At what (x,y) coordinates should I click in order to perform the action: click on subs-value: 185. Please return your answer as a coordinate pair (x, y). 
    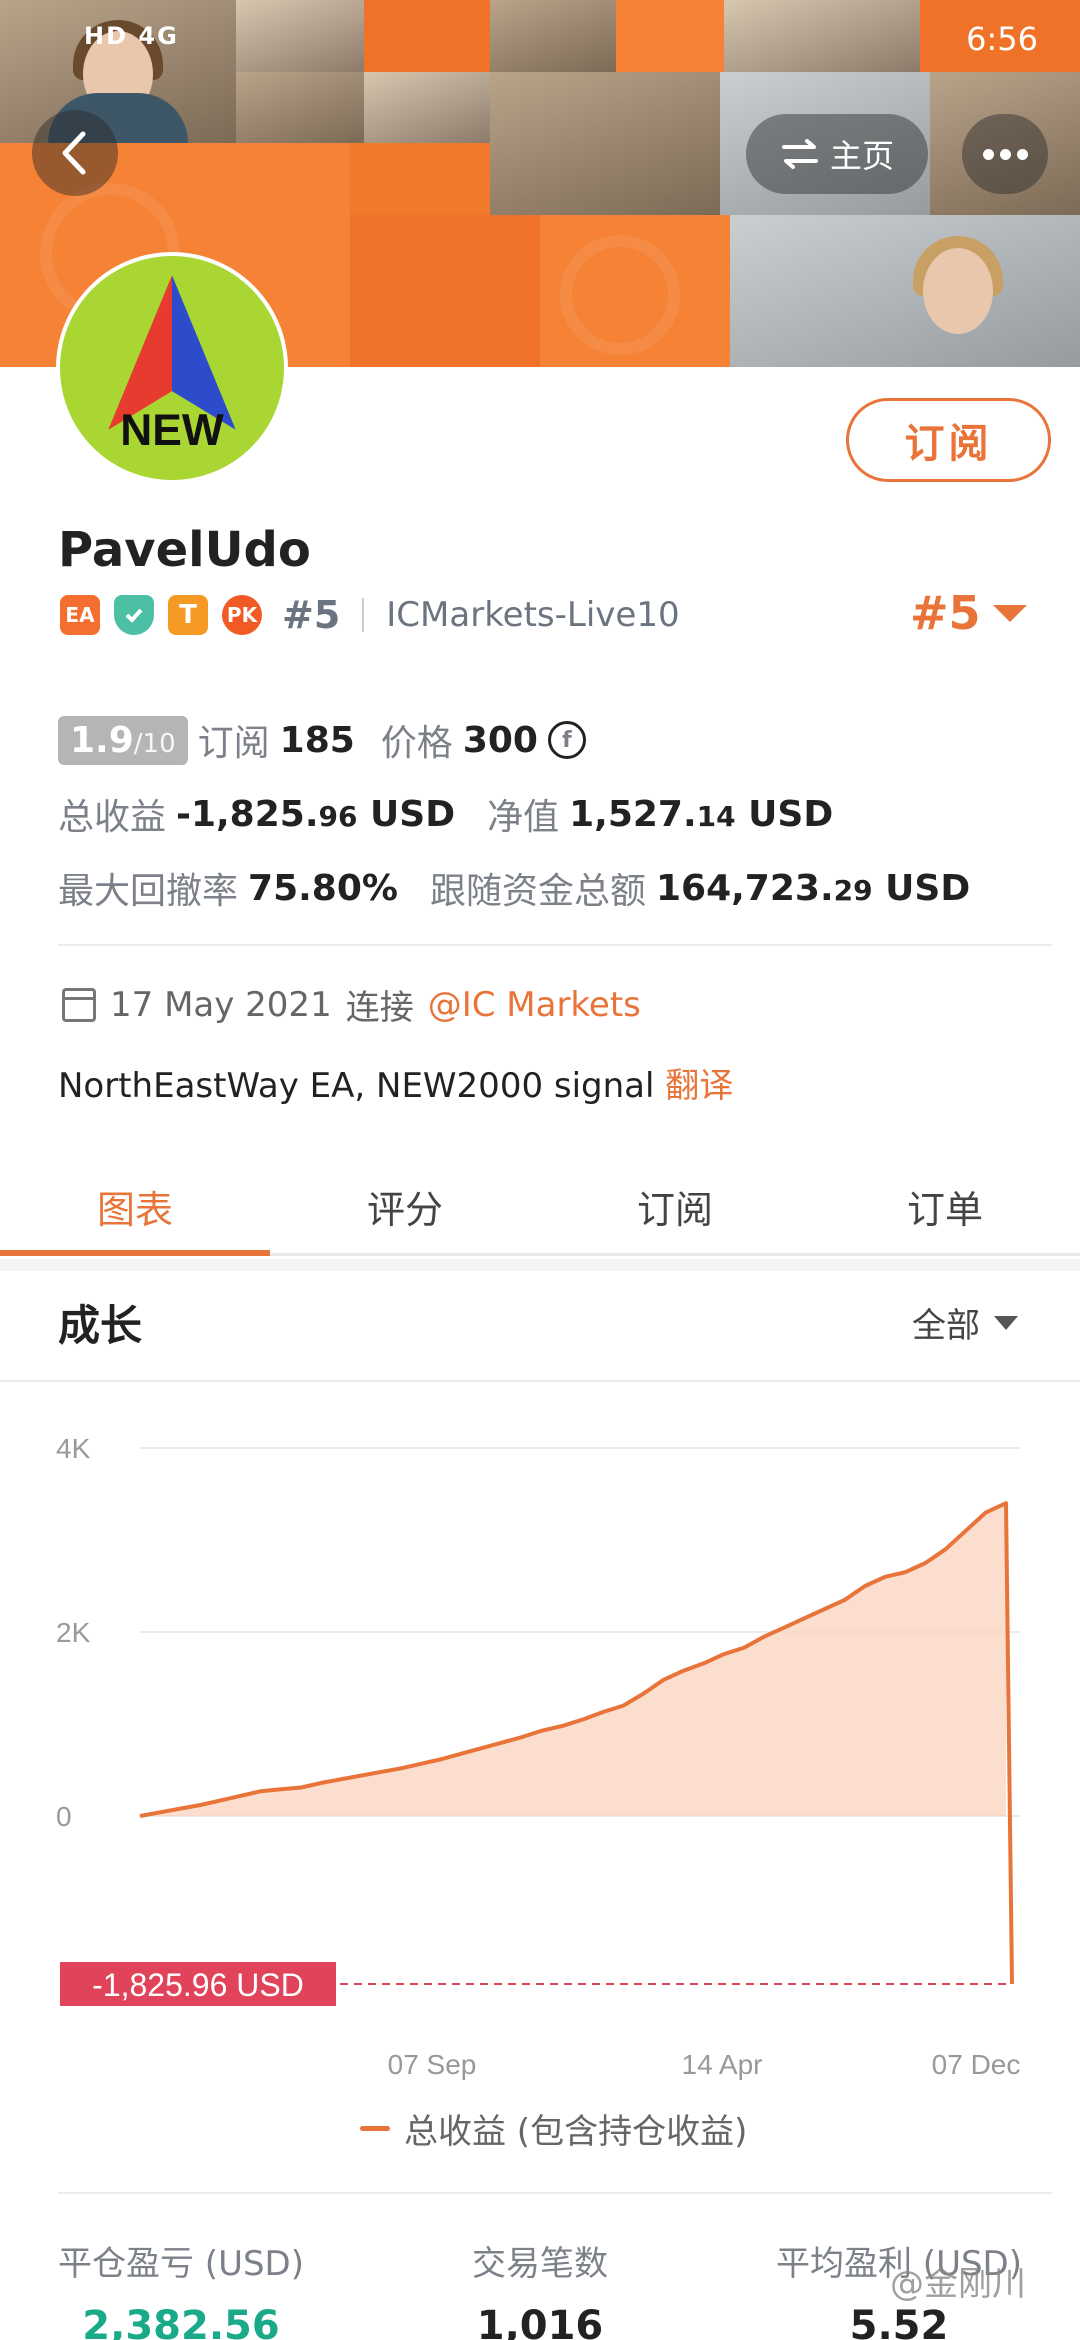
    Looking at the image, I should click on (317, 740).